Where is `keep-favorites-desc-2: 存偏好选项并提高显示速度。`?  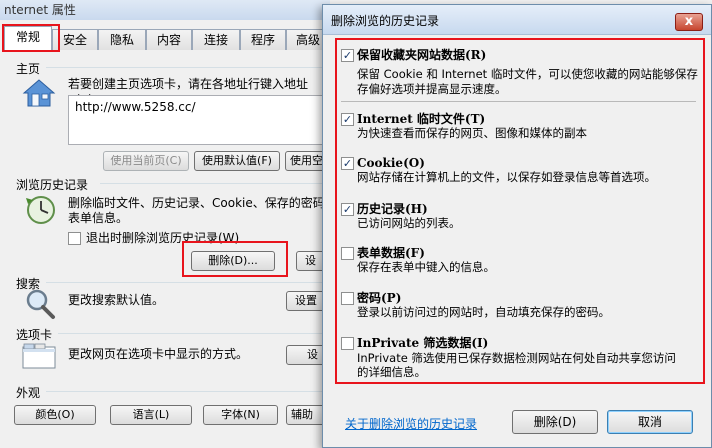
keep-favorites-desc-2: 存偏好选项并提高显示速度。 is located at coordinates (432, 89).